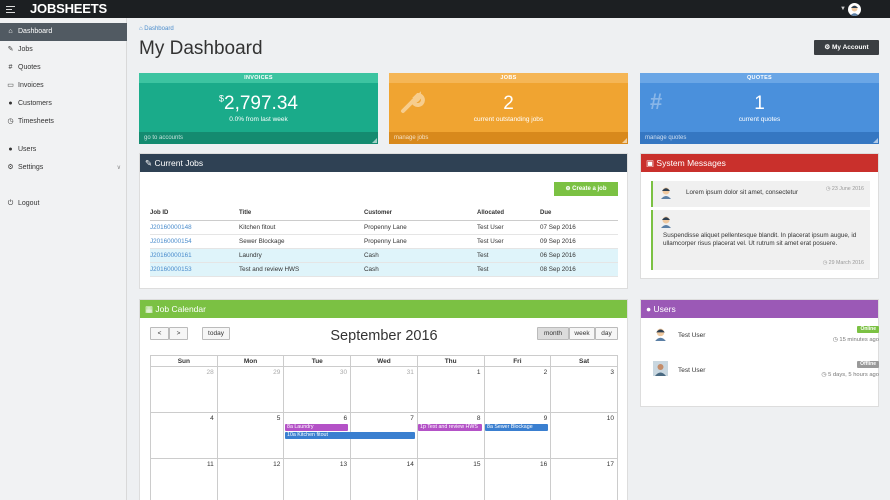 This screenshot has height=500, width=890. What do you see at coordinates (516, 427) in the screenshot?
I see `calendar-event: 8a Sewer Blockage` at bounding box center [516, 427].